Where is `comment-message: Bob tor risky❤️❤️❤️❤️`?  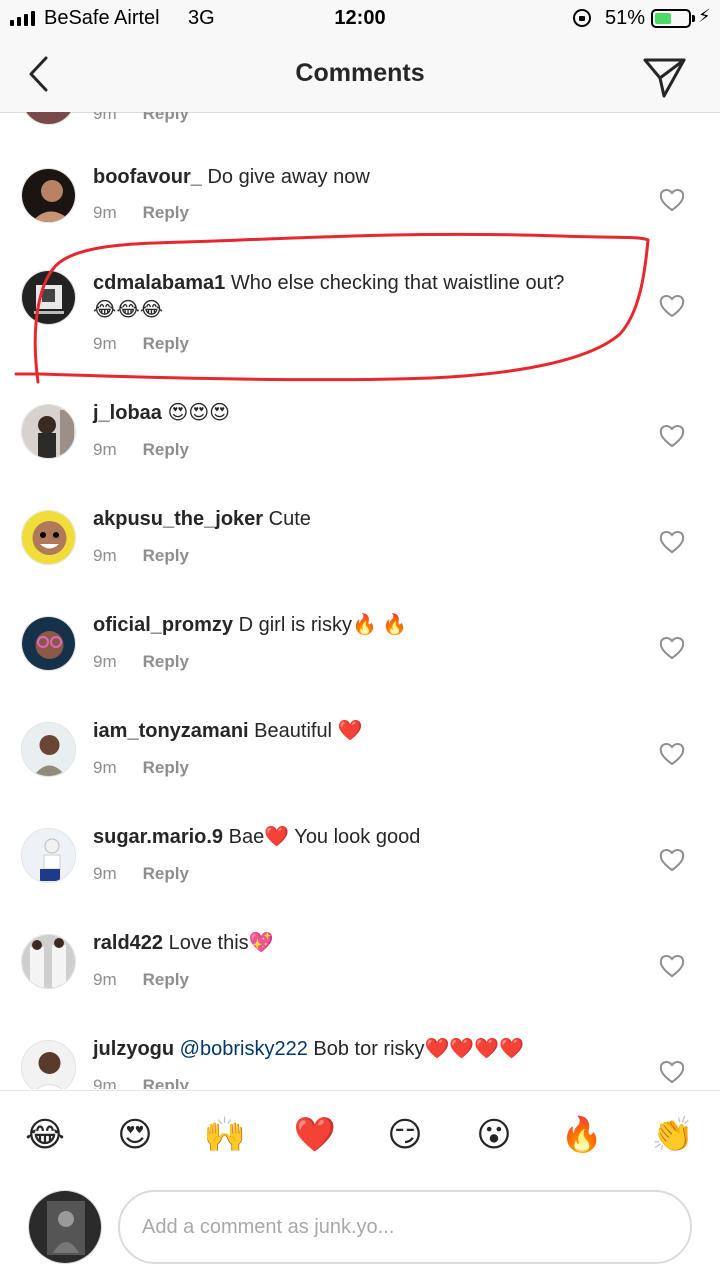
comment-message: Bob tor risky❤️❤️❤️❤️ is located at coordinates (416, 1049).